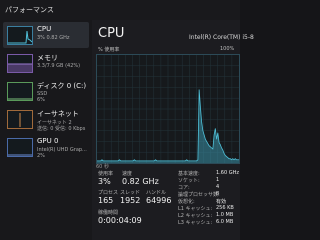 The width and height of the screenshot is (320, 240). Describe the element at coordinates (20, 35) in the screenshot. I see `cpu-thumbnail-graph` at that location.